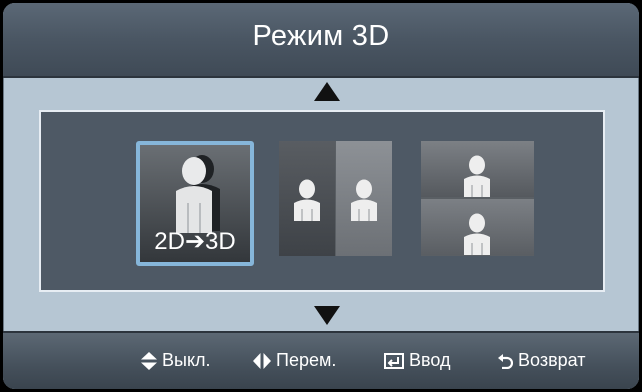 The height and width of the screenshot is (392, 642). Describe the element at coordinates (149, 360) in the screenshot. I see `up-down-arrows-icon` at that location.